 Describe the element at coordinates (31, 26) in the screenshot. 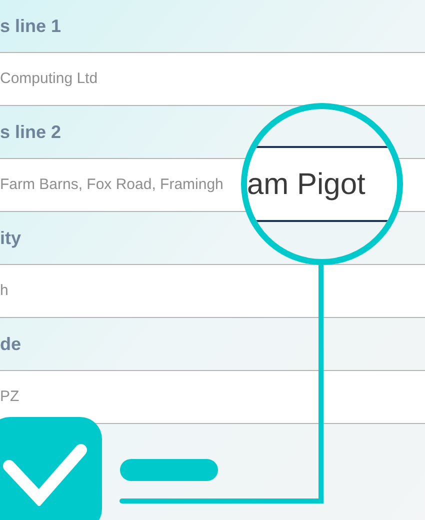

I see `field-label: s line 1` at that location.